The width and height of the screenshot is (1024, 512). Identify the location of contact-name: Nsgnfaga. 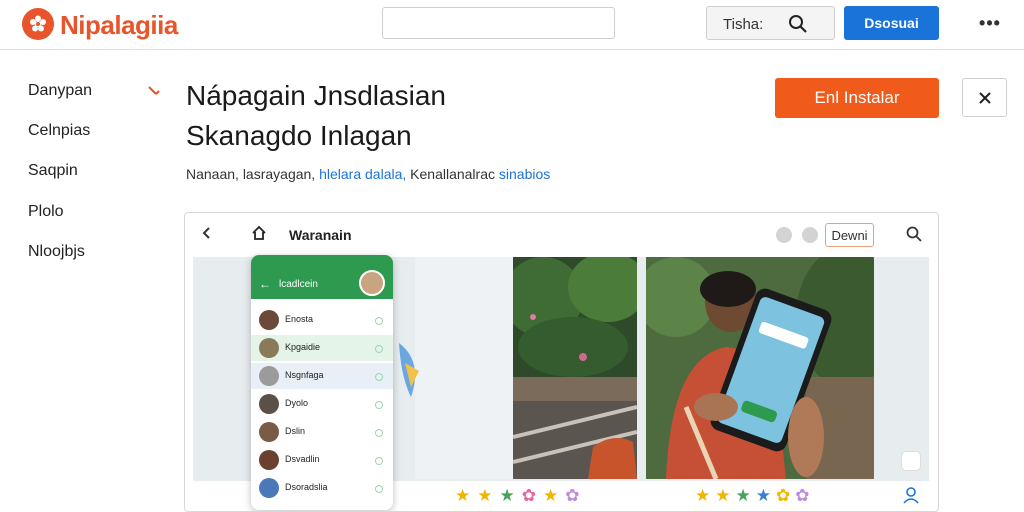
(304, 375).